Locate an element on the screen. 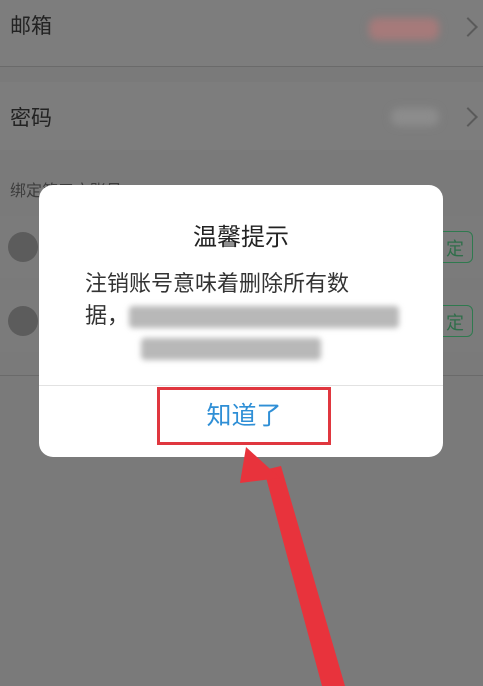 The height and width of the screenshot is (686, 483). password-row: 密码 is located at coordinates (241, 116).